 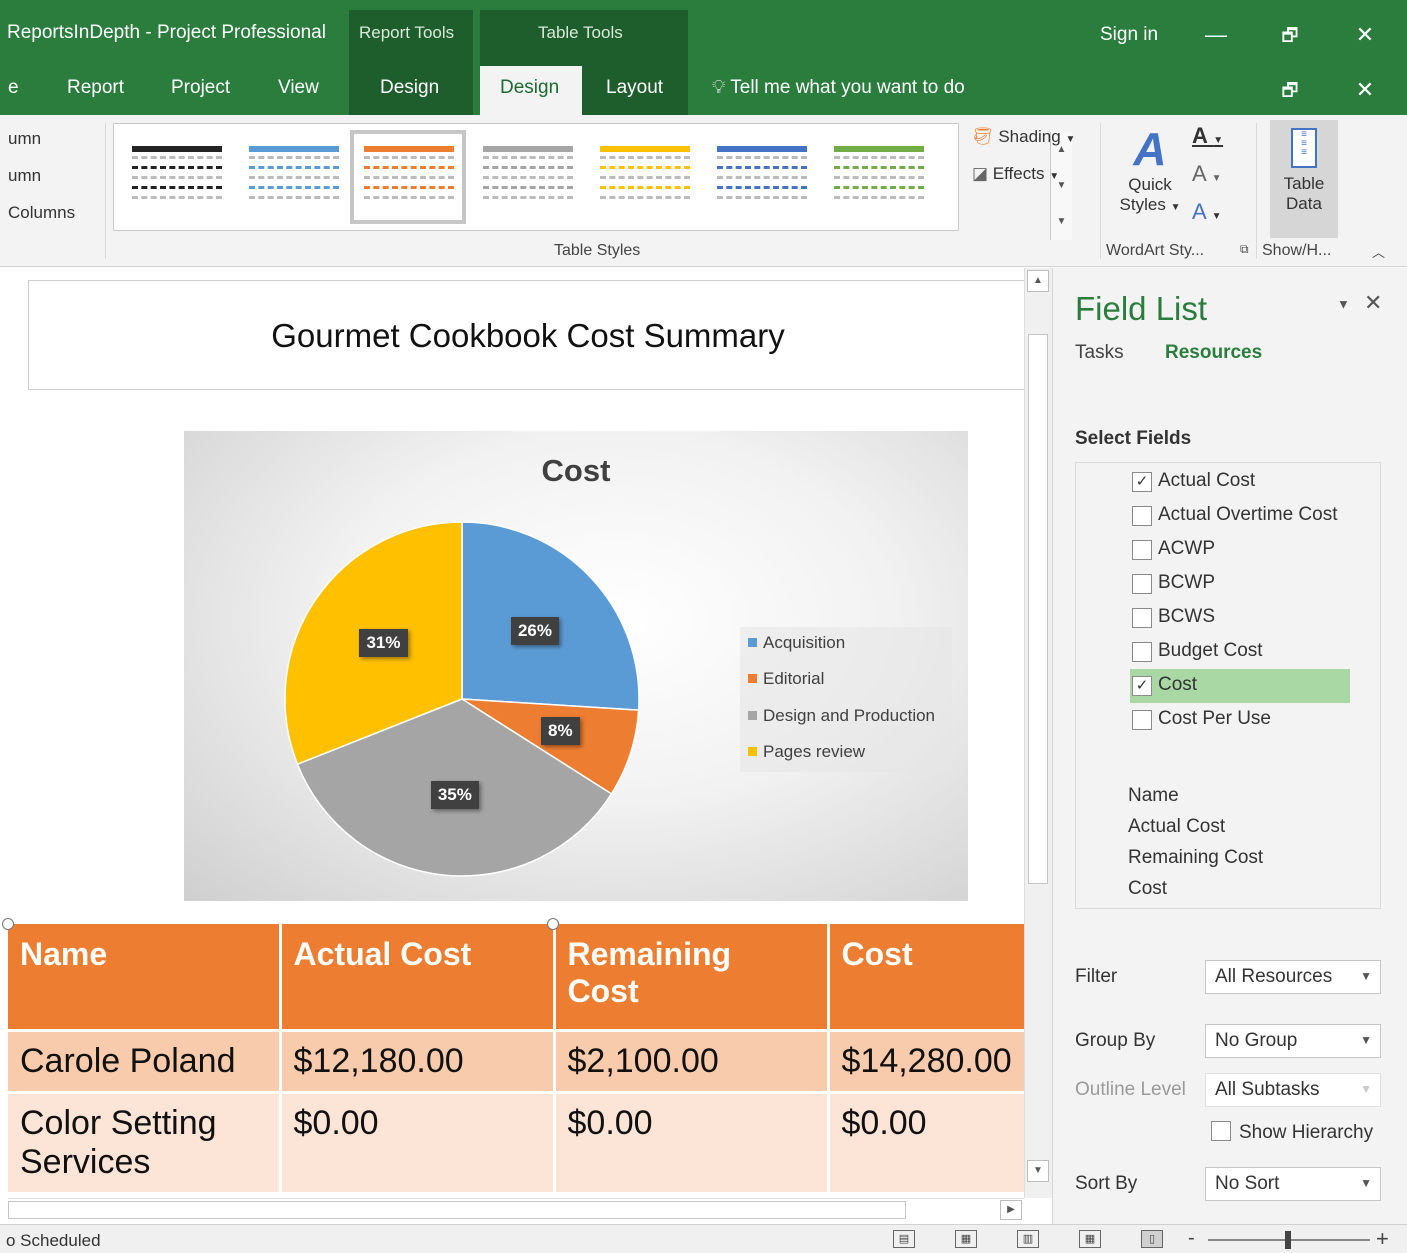 What do you see at coordinates (1061, 222) in the screenshot?
I see `gallery-more-icon: ▼` at bounding box center [1061, 222].